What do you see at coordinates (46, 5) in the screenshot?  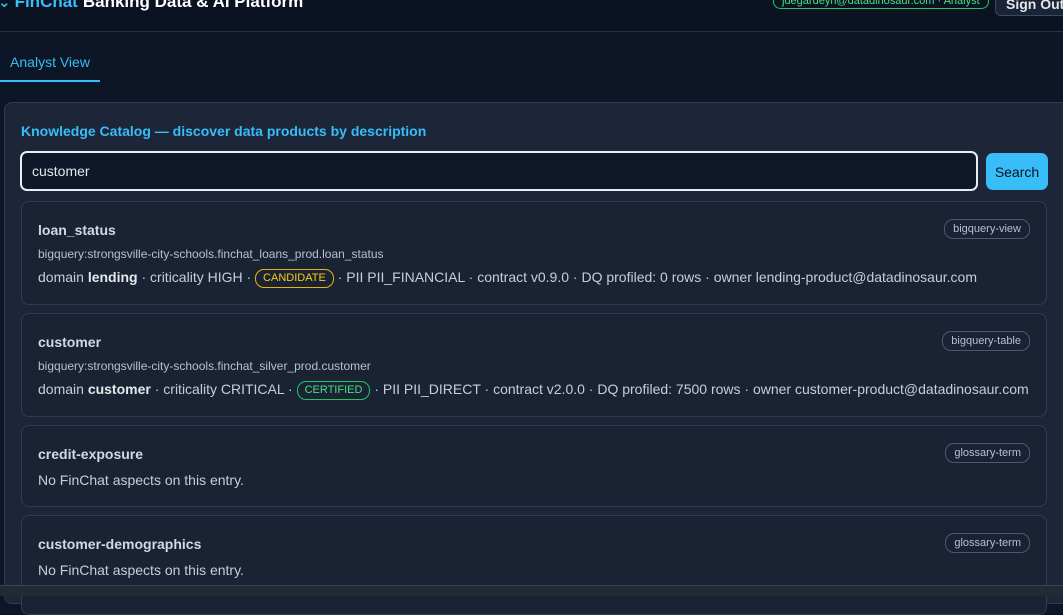 I see `brand-name: FinChat` at bounding box center [46, 5].